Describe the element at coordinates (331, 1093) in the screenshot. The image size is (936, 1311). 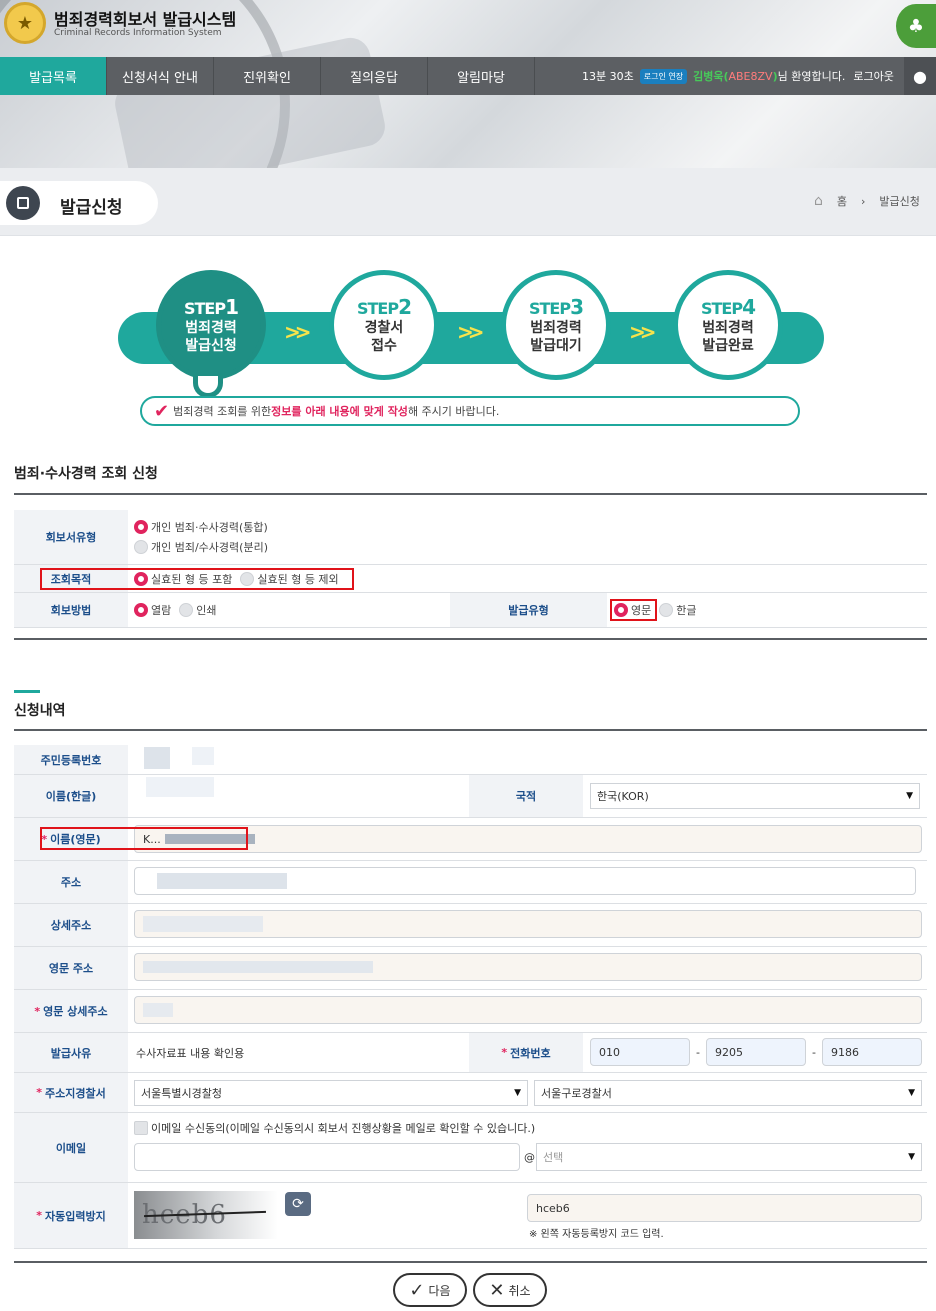
I see `police-agency-select: 서울특별시경찰청 ▼` at that location.